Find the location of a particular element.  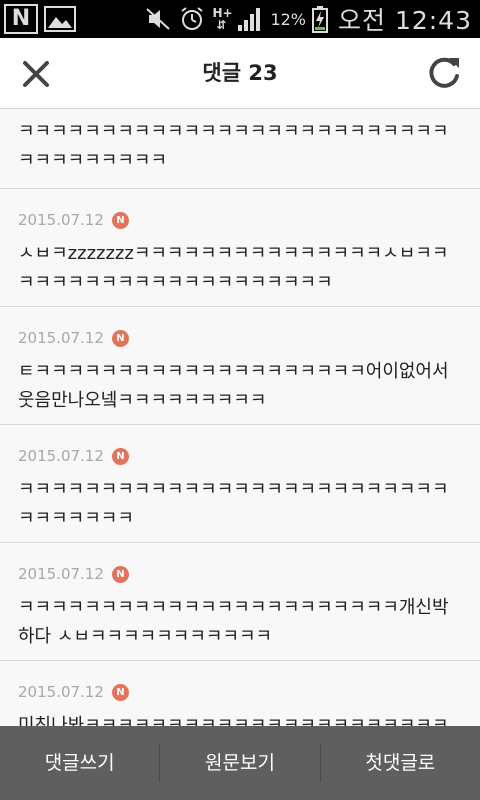

battery-charging-icon is located at coordinates (320, 19).